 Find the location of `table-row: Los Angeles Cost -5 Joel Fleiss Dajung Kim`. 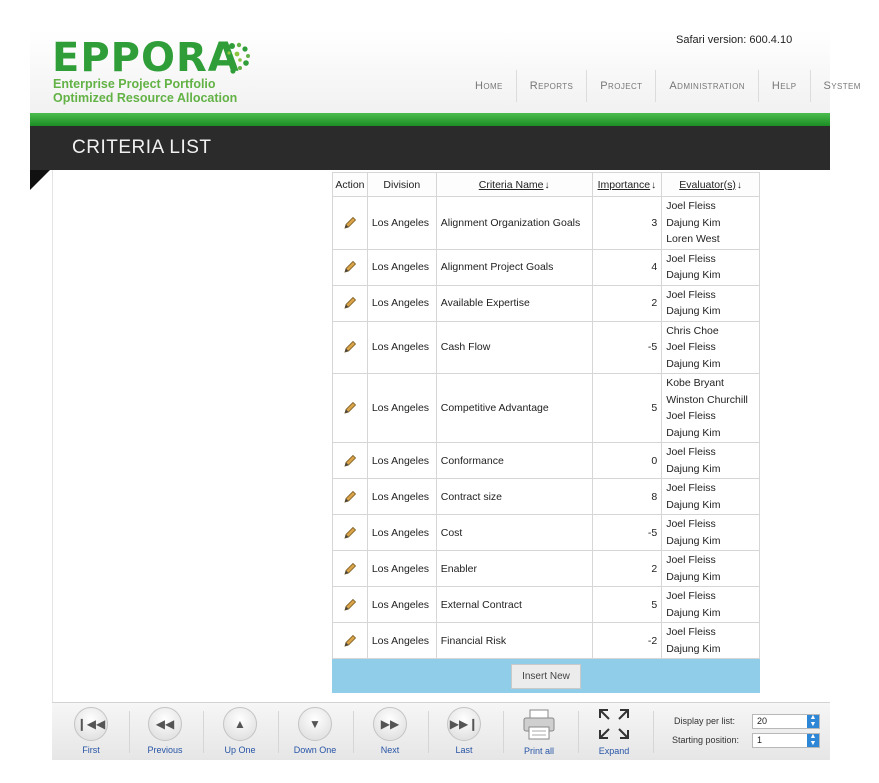

table-row: Los Angeles Cost -5 Joel Fleiss Dajung Kim is located at coordinates (546, 532).